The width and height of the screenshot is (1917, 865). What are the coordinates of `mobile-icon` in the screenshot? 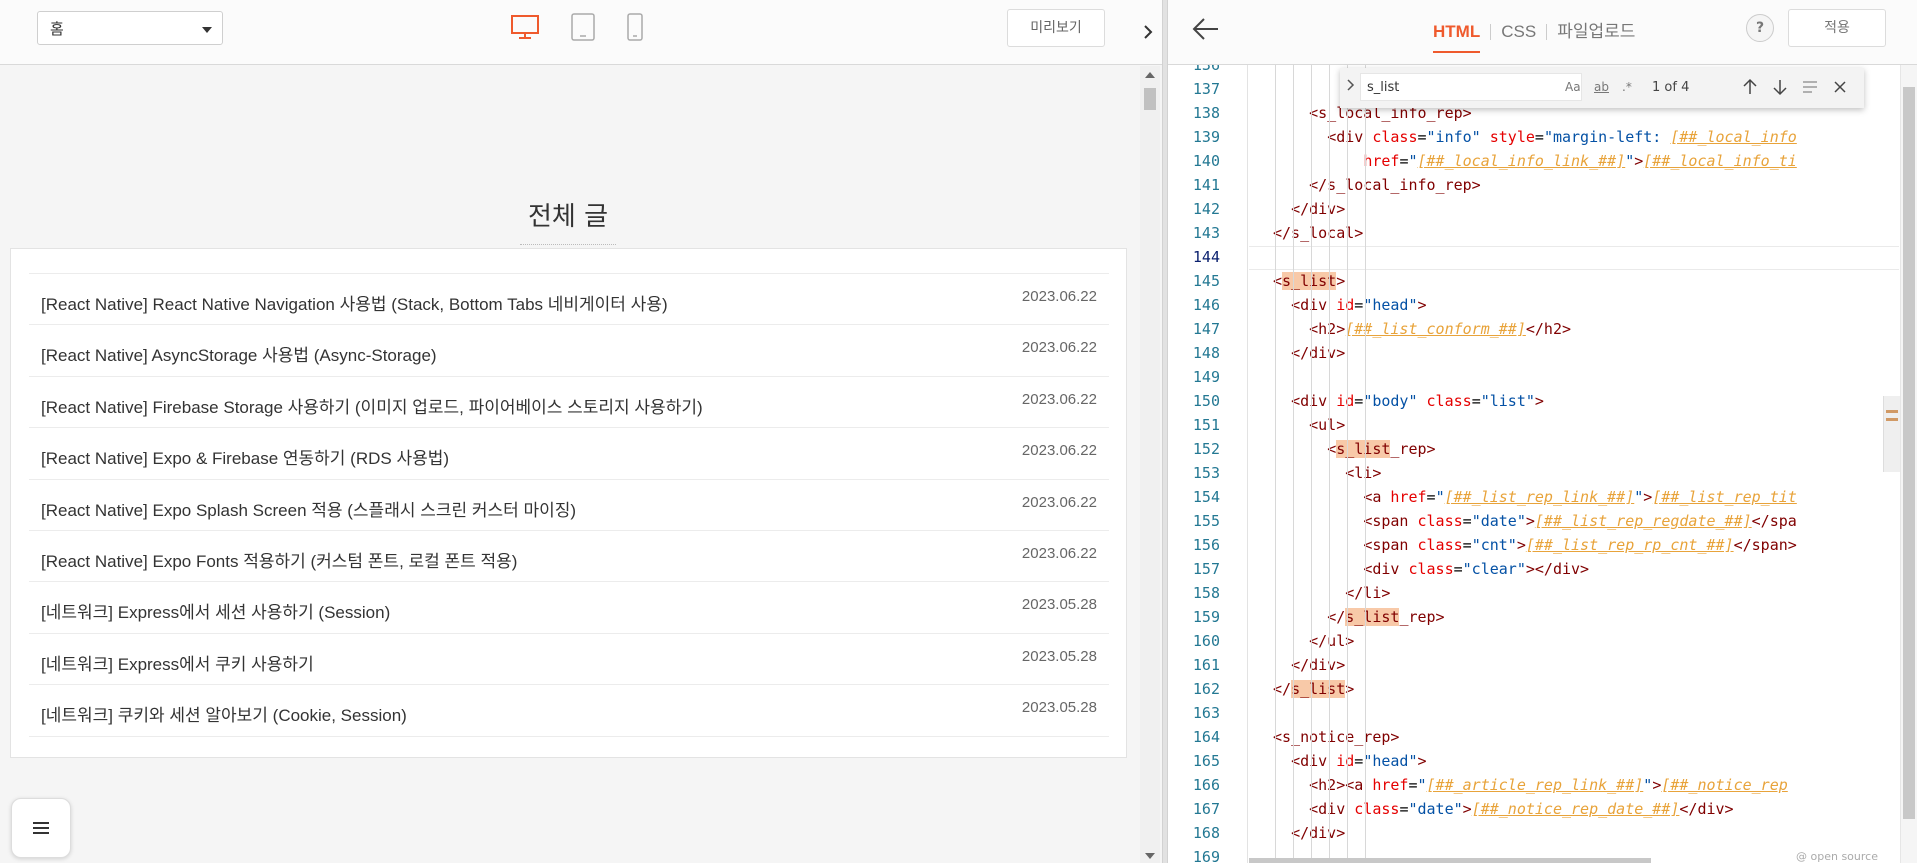 It's located at (635, 27).